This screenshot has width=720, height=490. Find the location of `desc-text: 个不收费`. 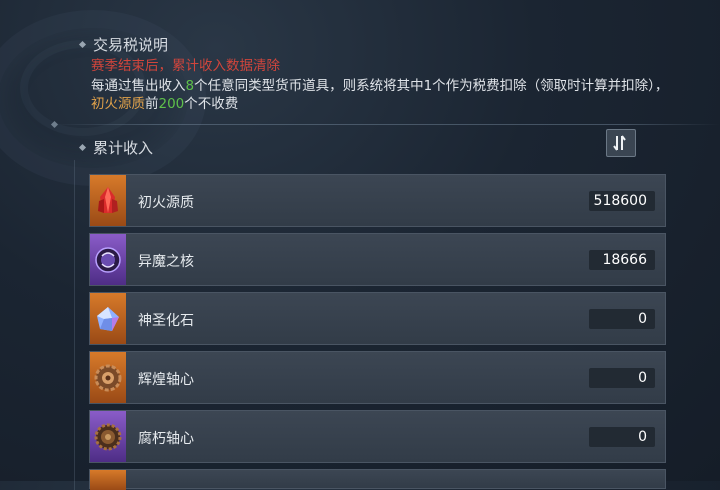

desc-text: 个不收费 is located at coordinates (211, 104).